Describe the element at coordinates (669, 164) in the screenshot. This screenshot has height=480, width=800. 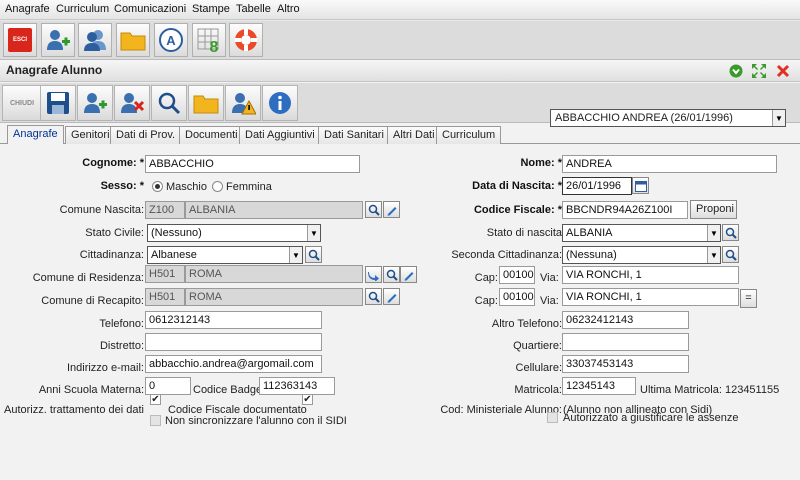
I see `nome-input: ANDREA` at that location.